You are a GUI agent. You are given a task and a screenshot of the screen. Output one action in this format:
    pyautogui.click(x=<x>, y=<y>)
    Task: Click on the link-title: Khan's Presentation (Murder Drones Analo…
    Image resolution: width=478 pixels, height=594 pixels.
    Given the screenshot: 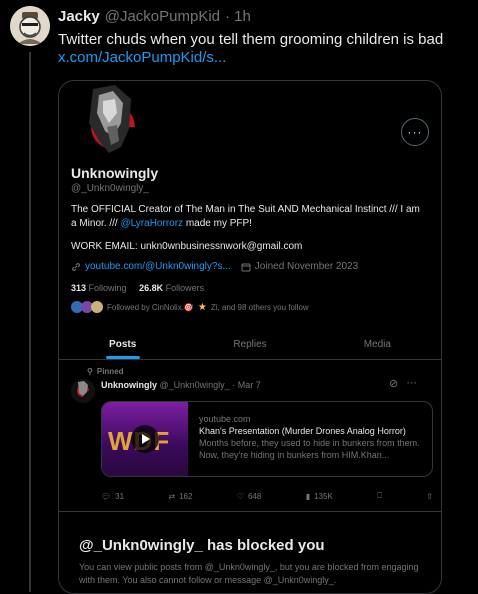 What is the action you would take?
    pyautogui.click(x=302, y=431)
    